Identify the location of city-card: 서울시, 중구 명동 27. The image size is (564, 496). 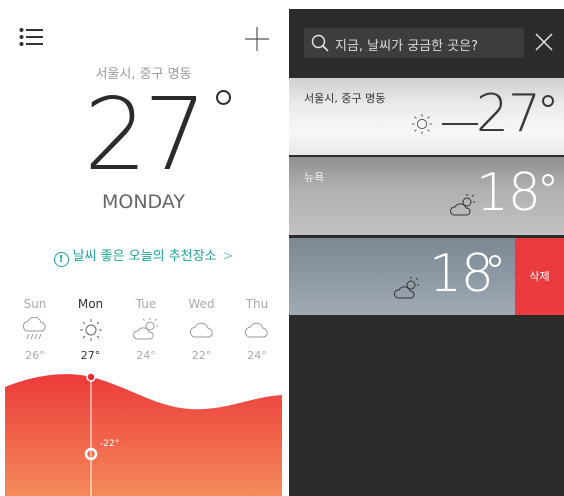
(426, 116).